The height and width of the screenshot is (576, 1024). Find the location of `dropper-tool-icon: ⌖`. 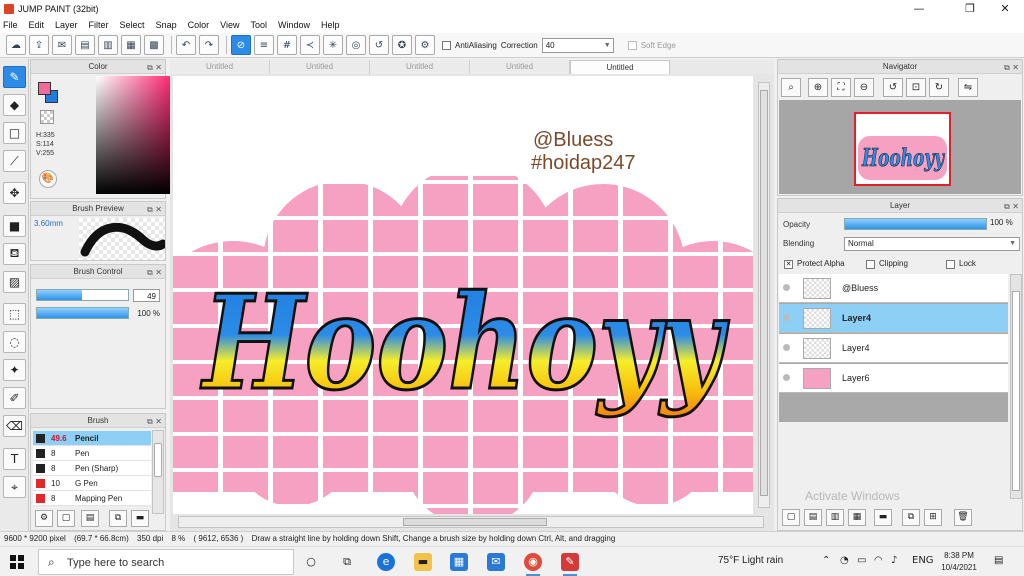

dropper-tool-icon: ⌖ is located at coordinates (14, 487).